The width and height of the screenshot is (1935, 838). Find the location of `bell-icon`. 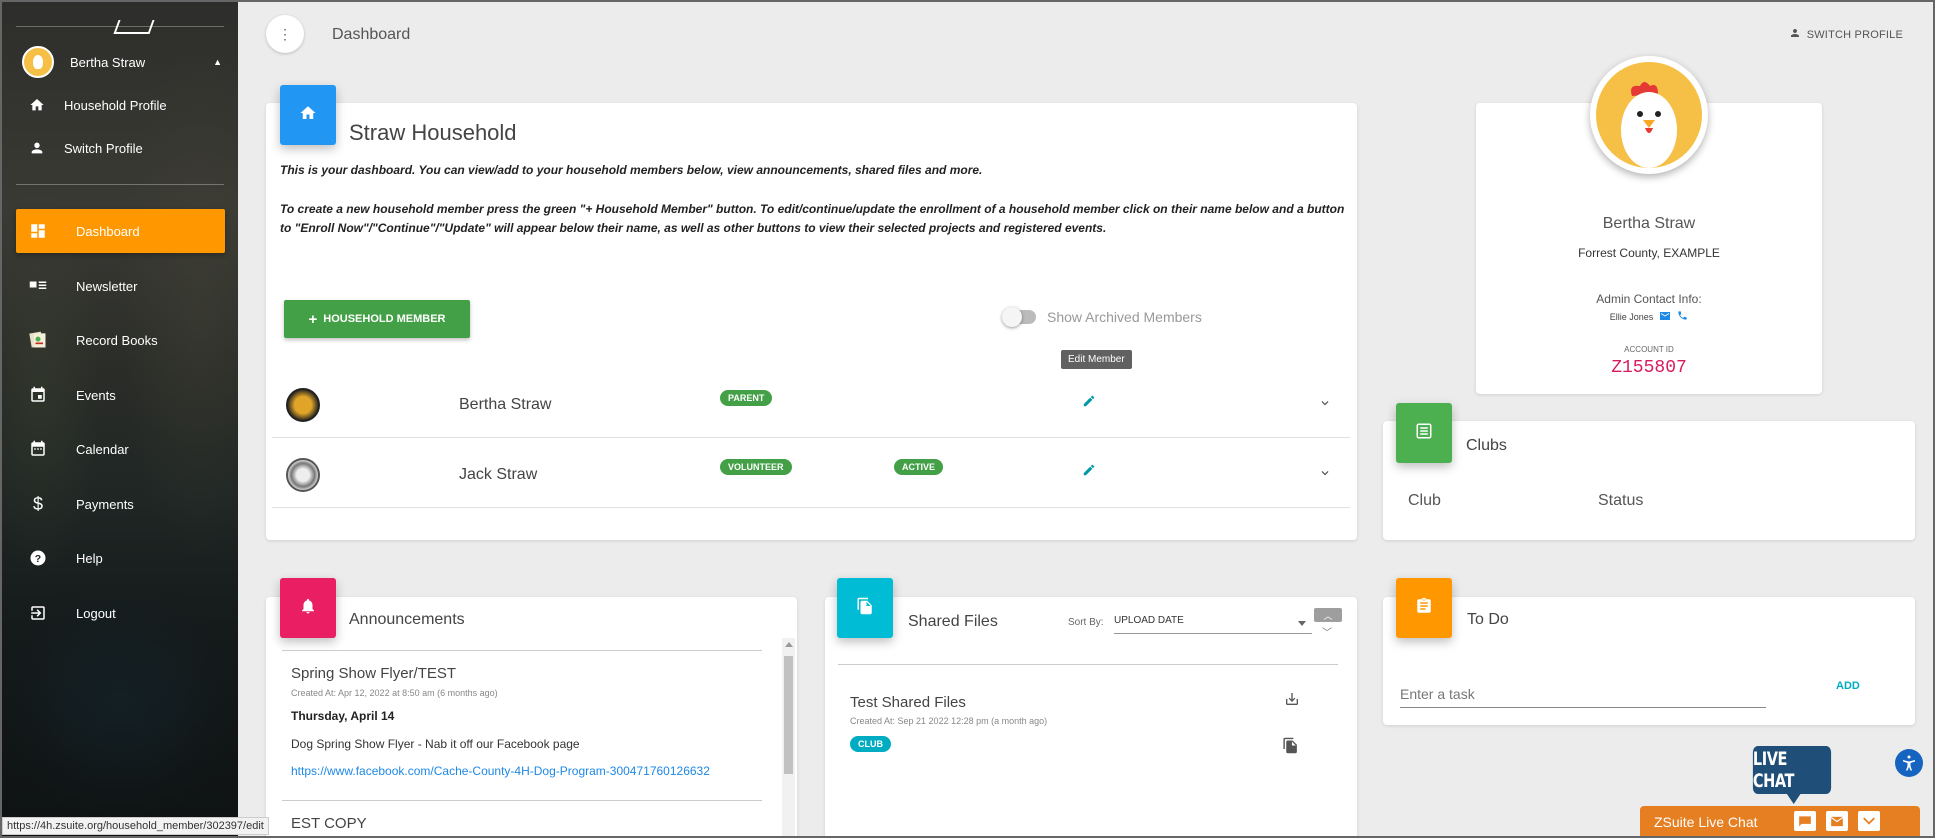

bell-icon is located at coordinates (308, 608).